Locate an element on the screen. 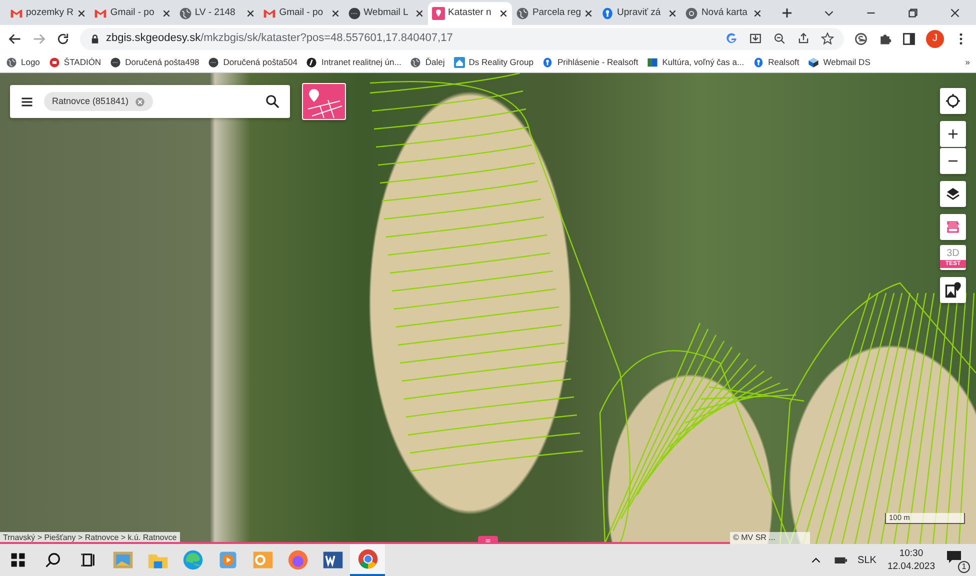 This screenshot has width=976, height=576. browser-tab: Nová karta is located at coordinates (723, 13).